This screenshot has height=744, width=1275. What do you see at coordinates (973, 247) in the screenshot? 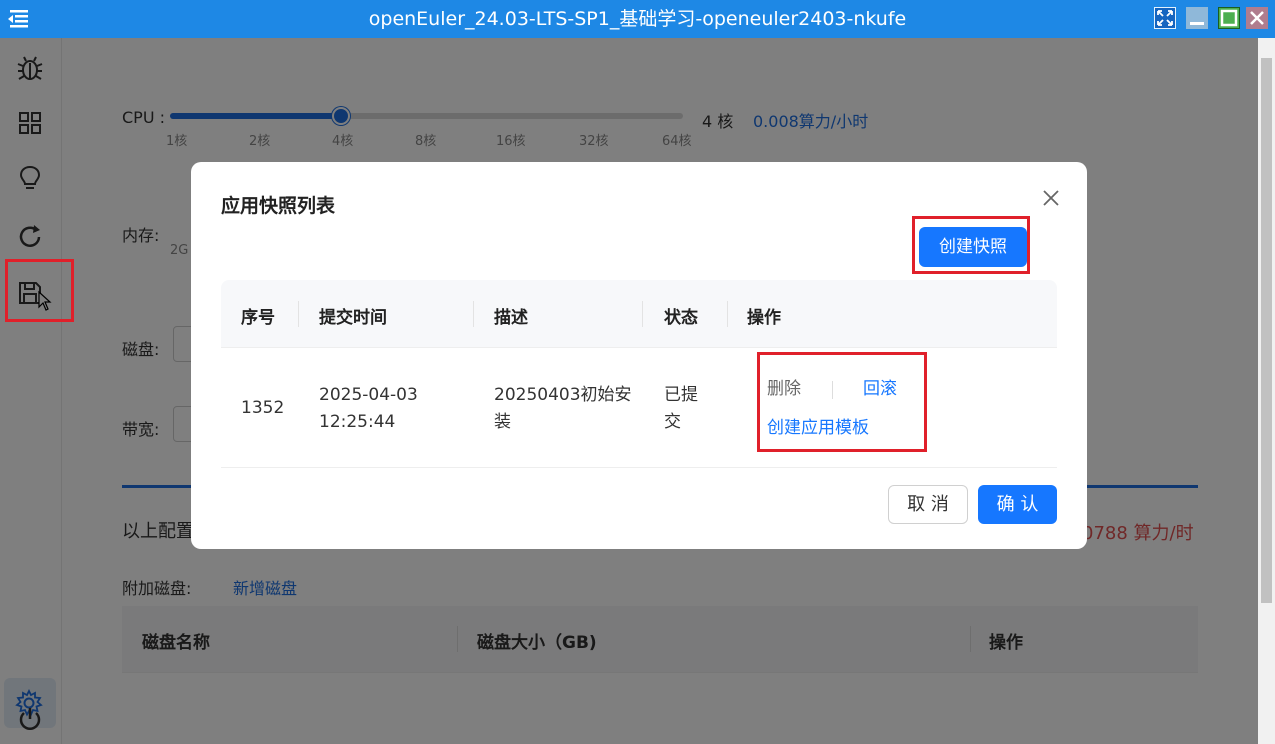
I see `create-snapshot-button: 创建快照` at bounding box center [973, 247].